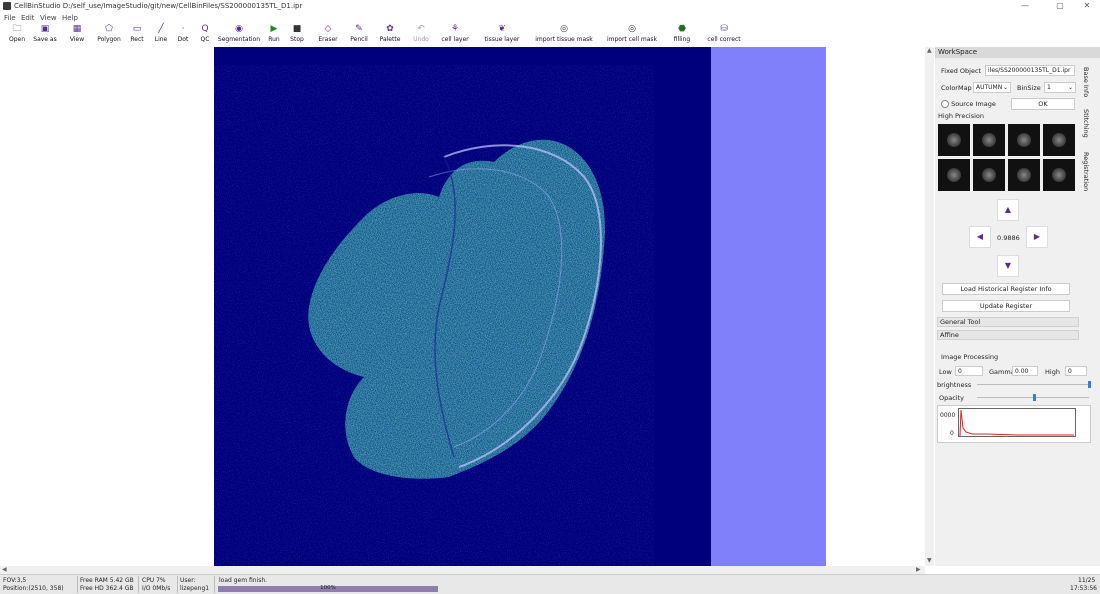  What do you see at coordinates (502, 29) in the screenshot?
I see `tissue-layer-icon: ❦` at bounding box center [502, 29].